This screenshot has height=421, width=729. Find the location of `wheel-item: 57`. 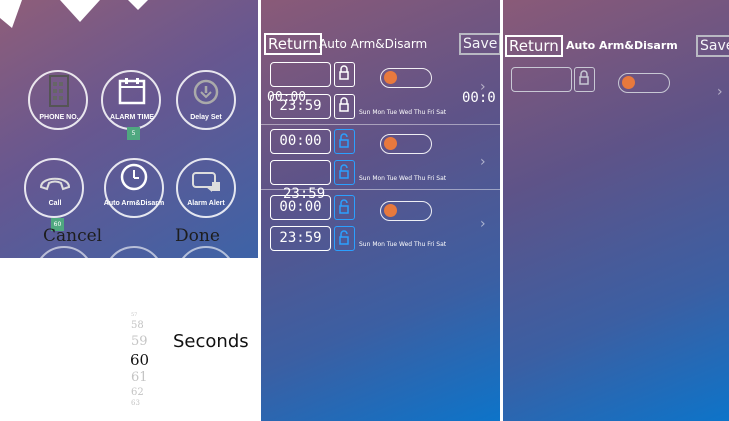

wheel-item: 57 is located at coordinates (134, 315).